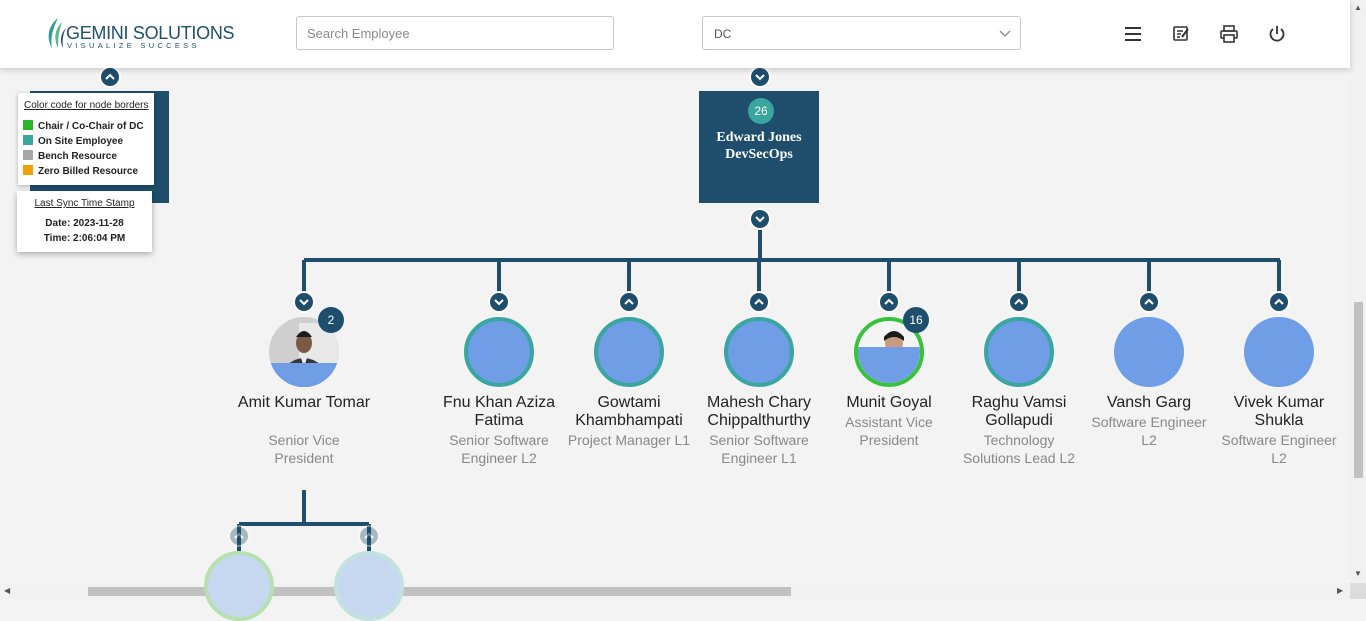  I want to click on legend-item-onsite: On Site Employee, so click(73, 141).